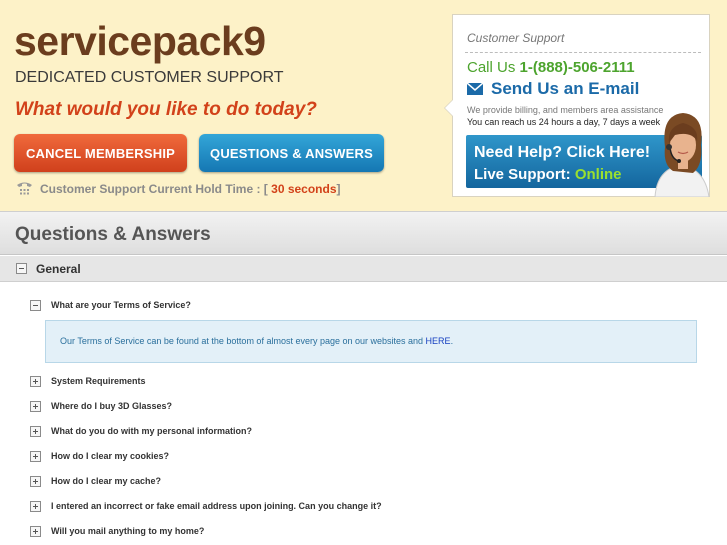 This screenshot has width=727, height=545. What do you see at coordinates (475, 89) in the screenshot?
I see `mail-icon` at bounding box center [475, 89].